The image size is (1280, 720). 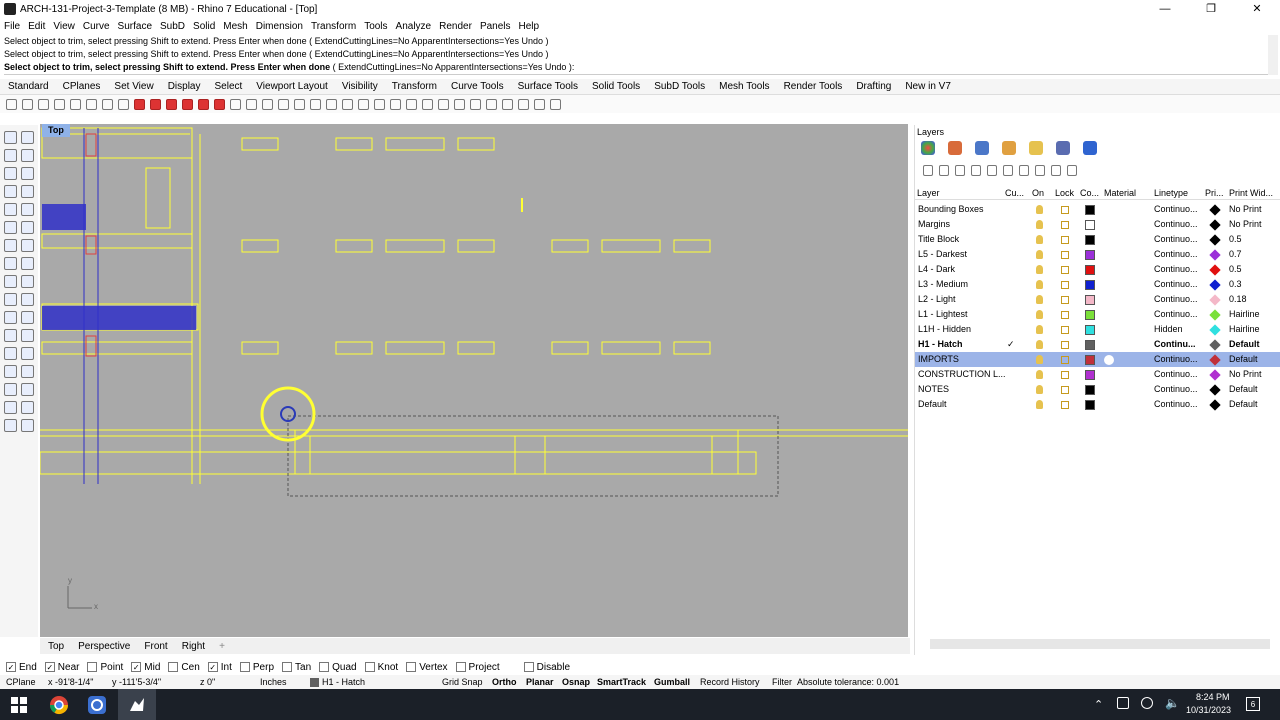 What do you see at coordinates (932, 404) in the screenshot?
I see `layer-name: Default` at bounding box center [932, 404].